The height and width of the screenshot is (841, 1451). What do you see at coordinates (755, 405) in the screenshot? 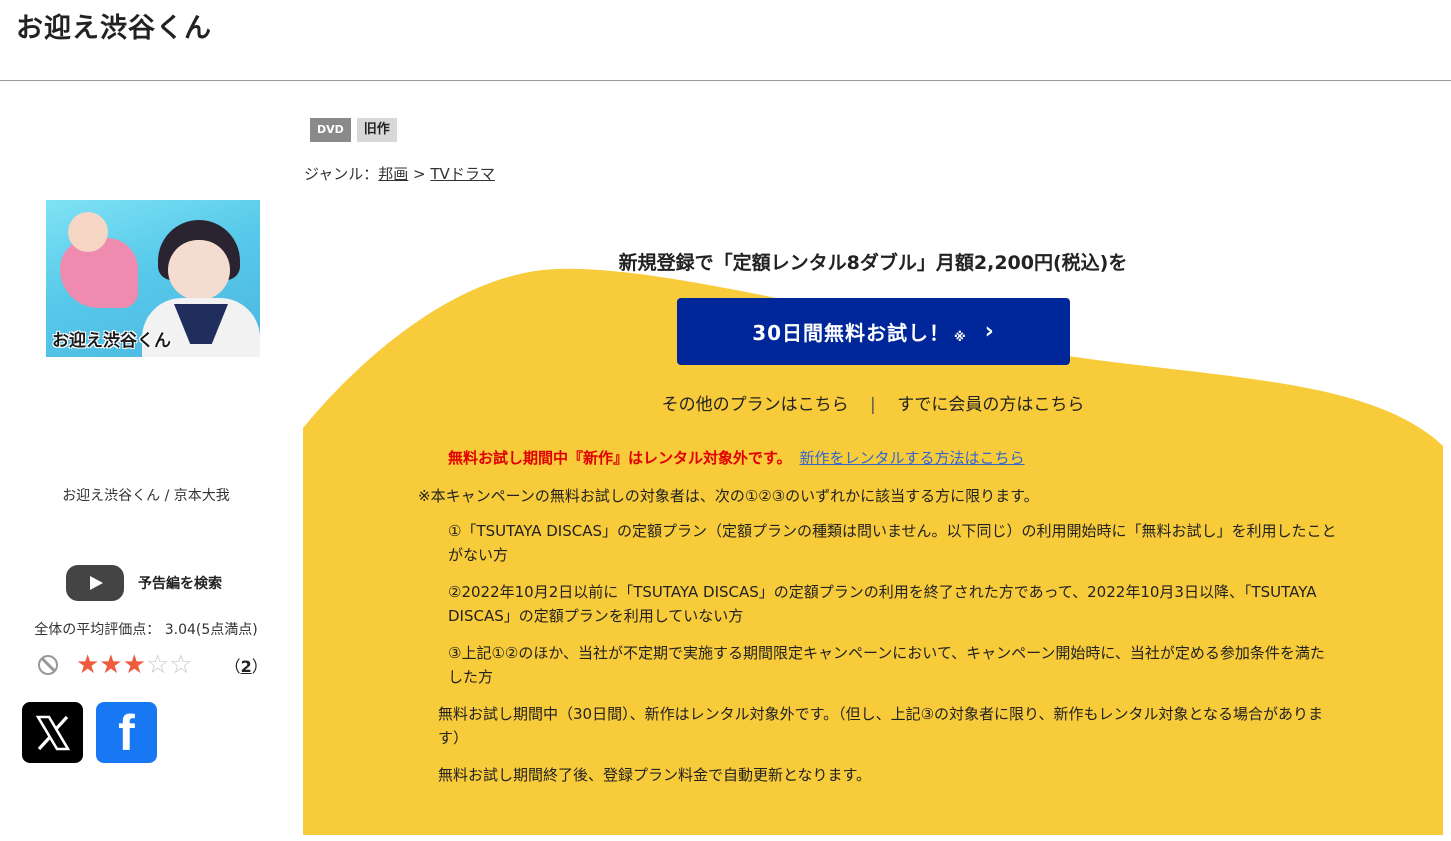
I see `other-plans-link: その他のプランはこちら` at bounding box center [755, 405].